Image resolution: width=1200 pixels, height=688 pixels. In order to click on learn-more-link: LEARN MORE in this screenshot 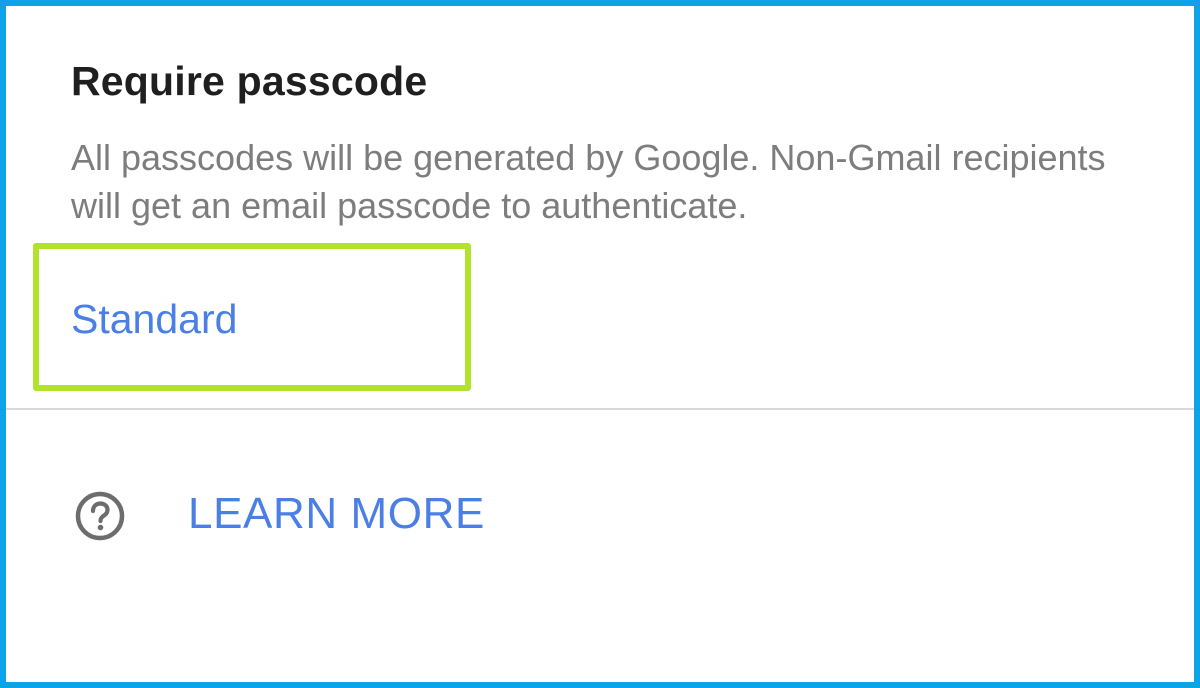, I will do `click(336, 514)`.